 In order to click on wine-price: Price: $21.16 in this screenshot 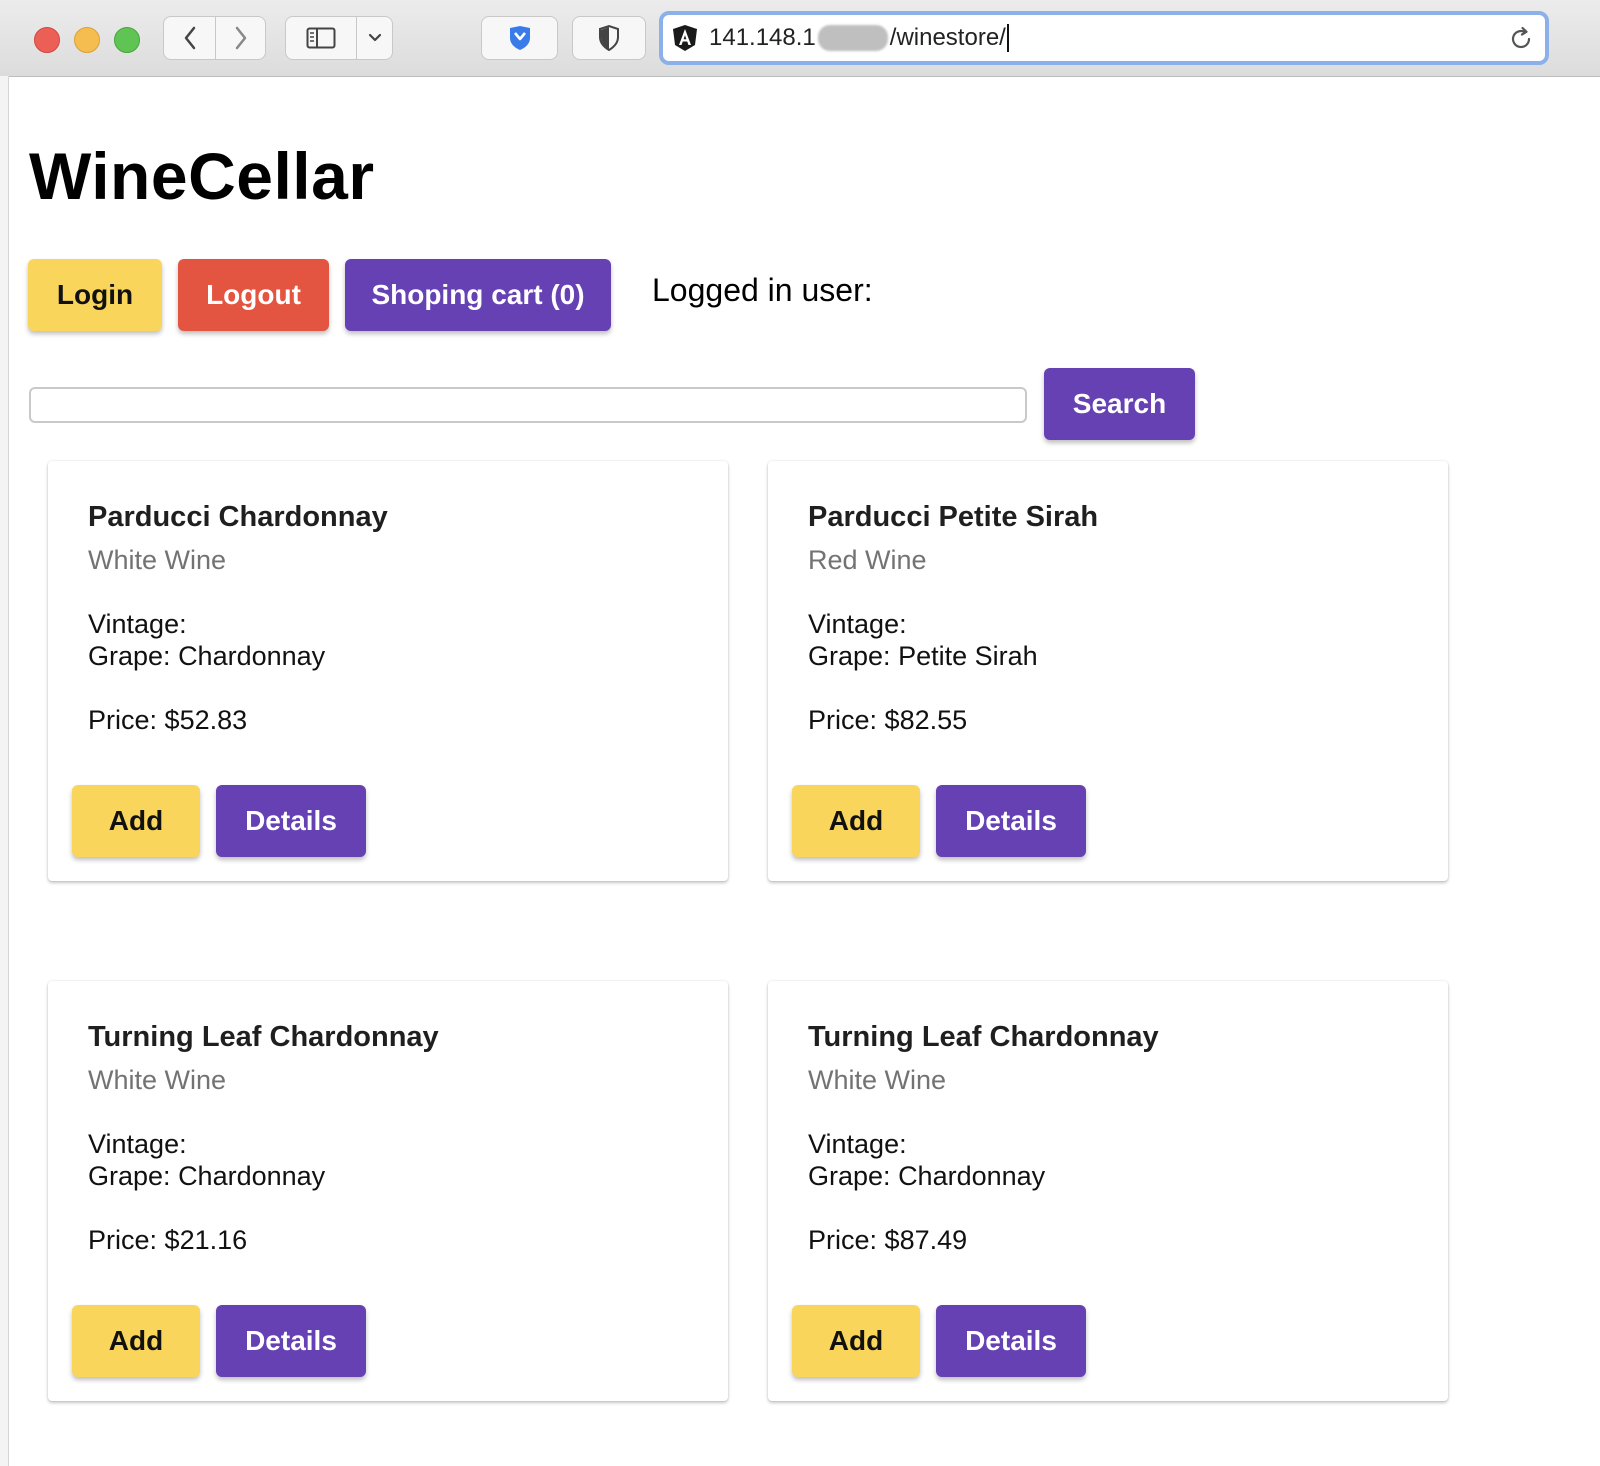, I will do `click(167, 1240)`.